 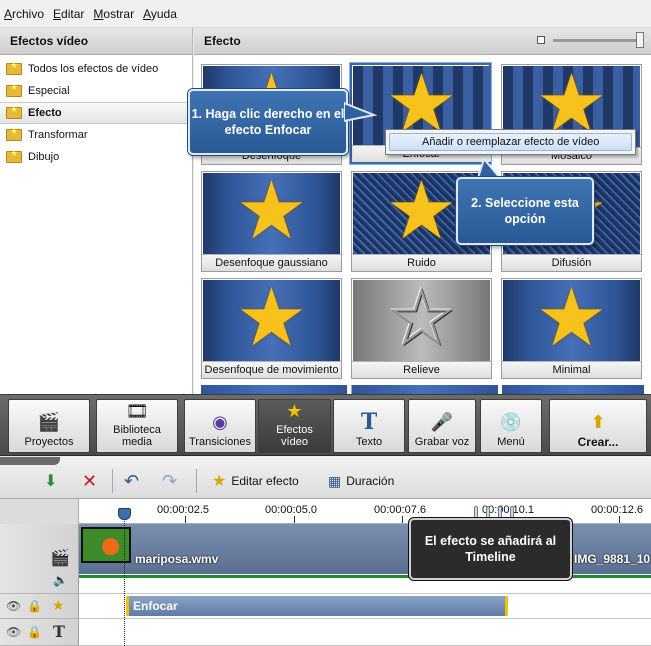 What do you see at coordinates (96, 157) in the screenshot?
I see `category-dibujo: Dibujo` at bounding box center [96, 157].